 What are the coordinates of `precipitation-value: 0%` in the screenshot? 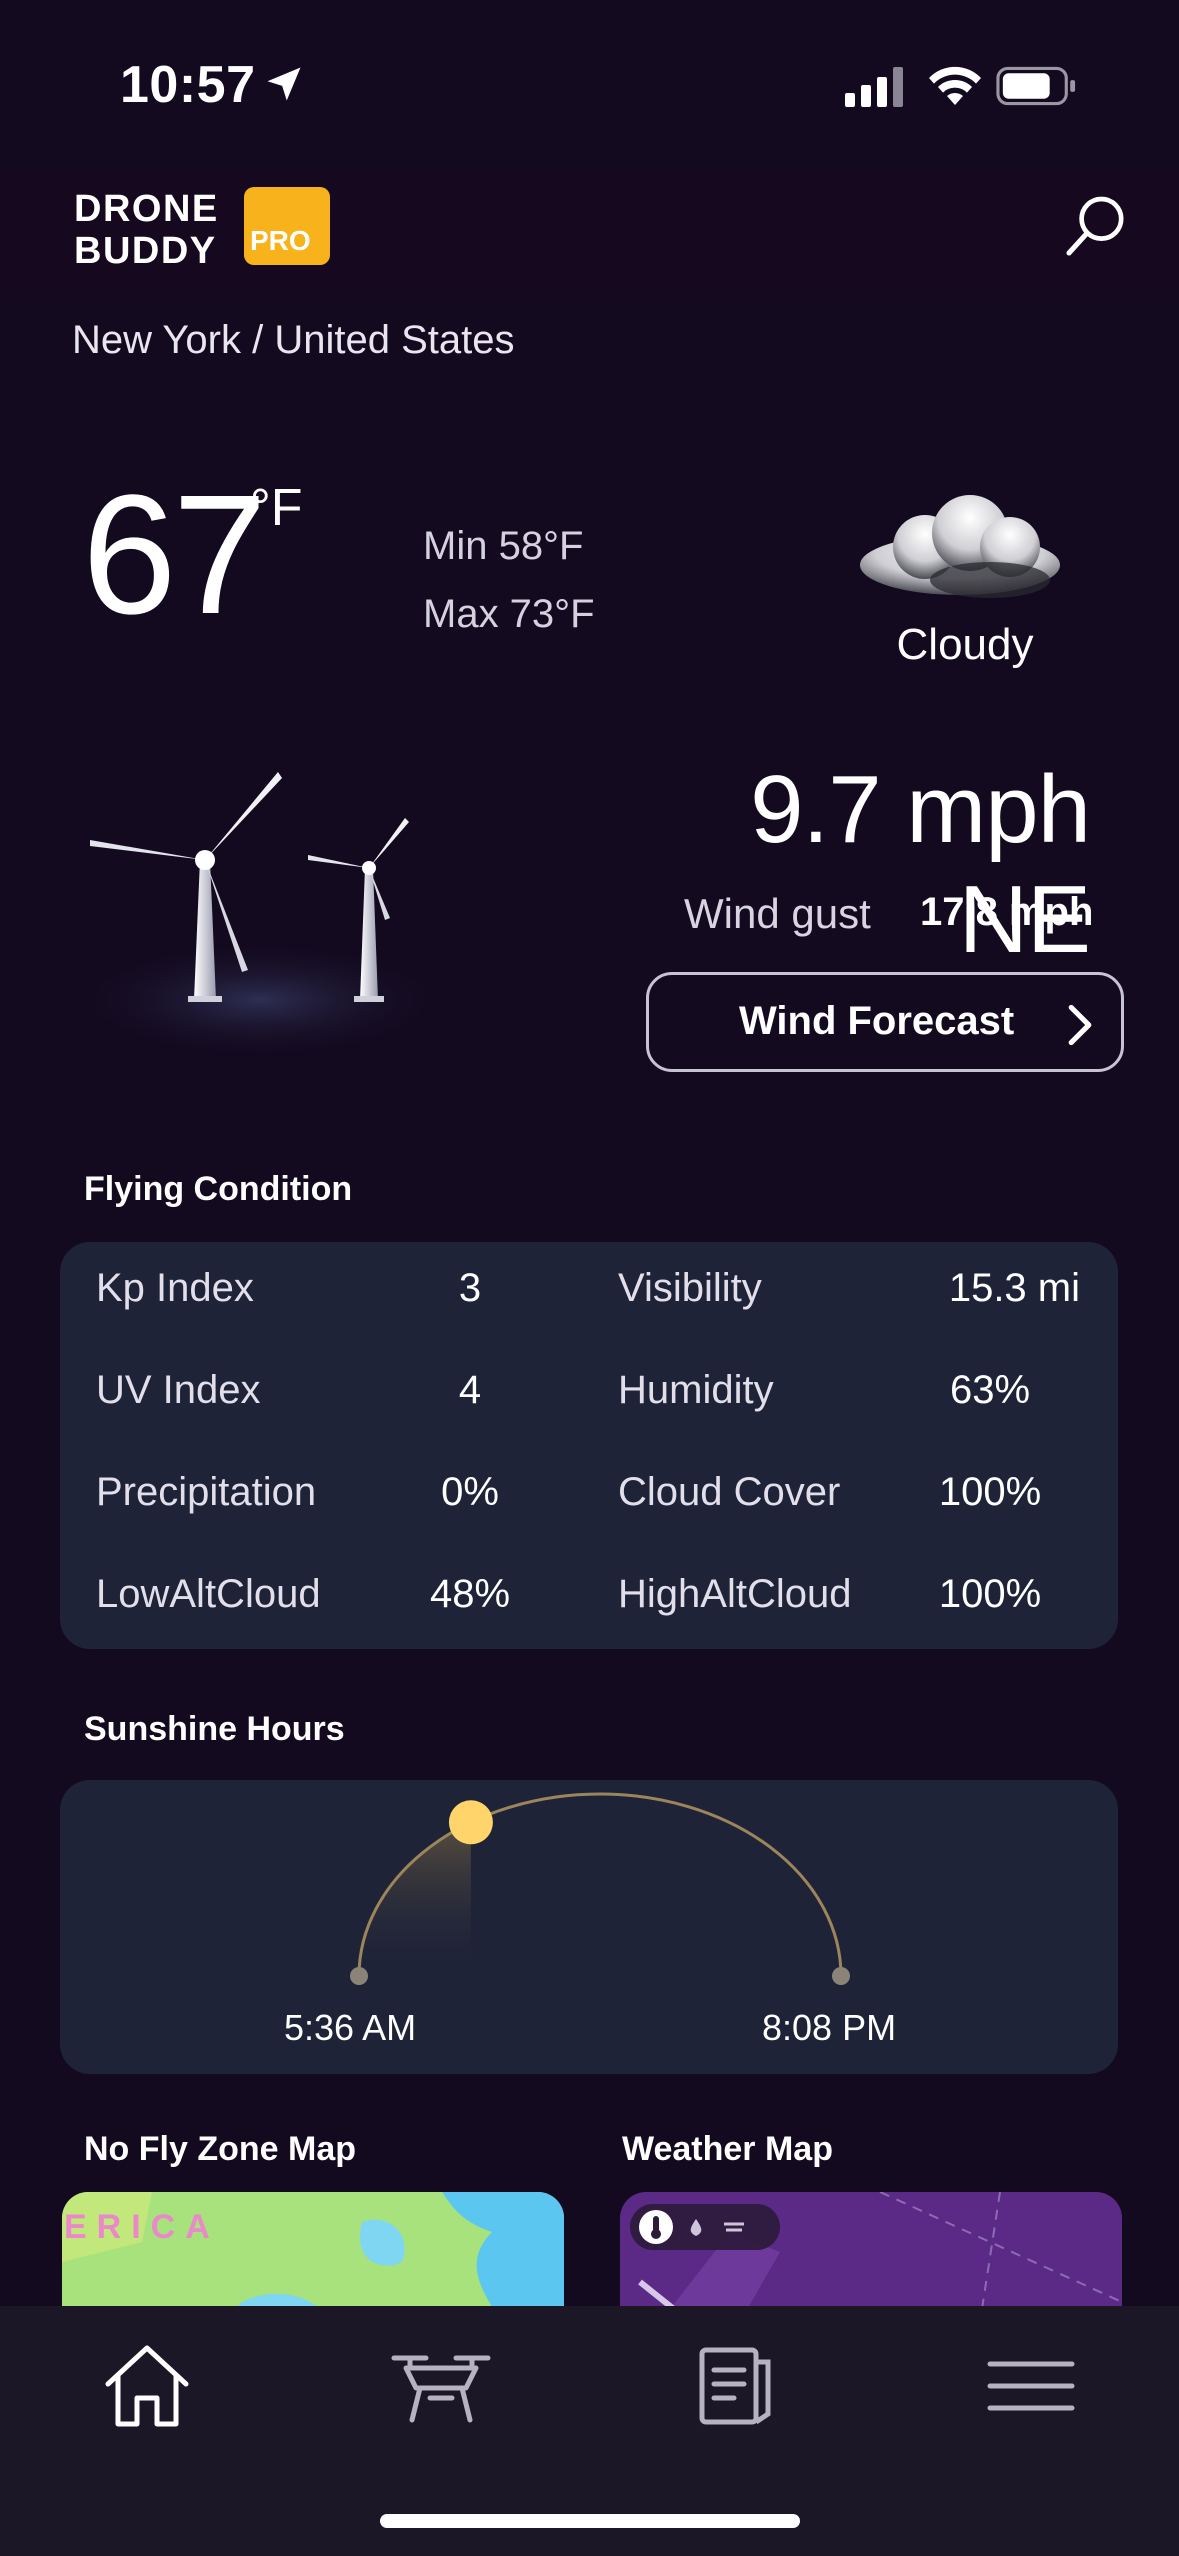 It's located at (470, 1492).